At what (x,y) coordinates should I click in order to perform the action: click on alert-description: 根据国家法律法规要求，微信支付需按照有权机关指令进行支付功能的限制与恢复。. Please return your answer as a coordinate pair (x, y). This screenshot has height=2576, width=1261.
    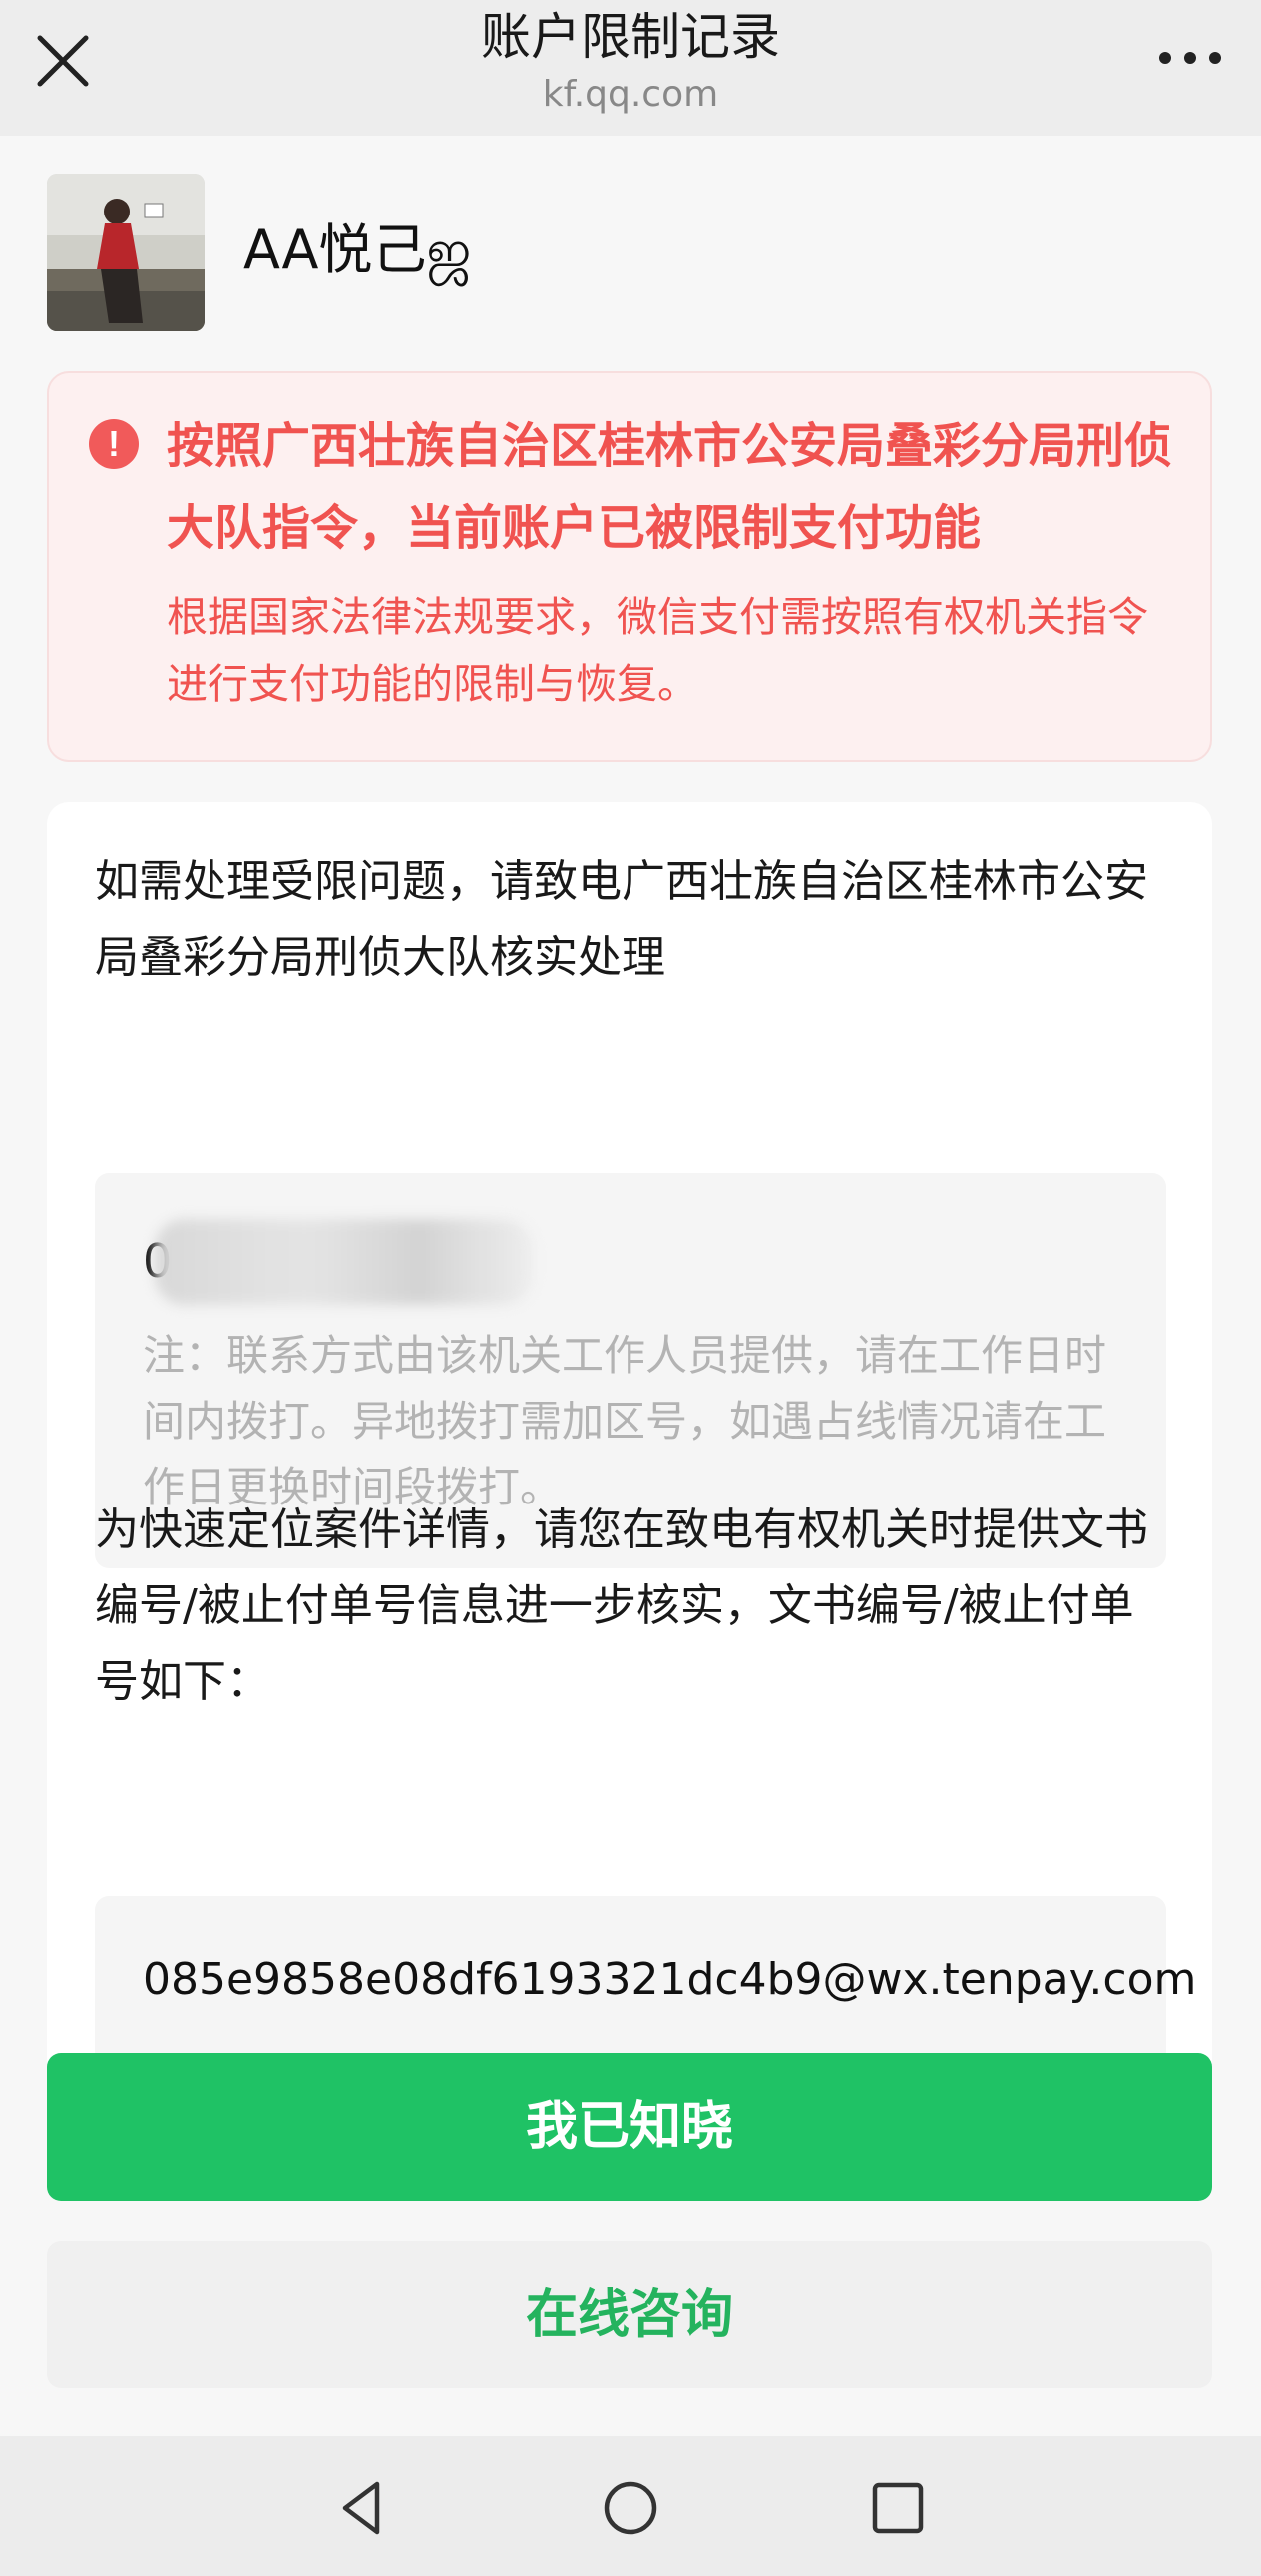
    Looking at the image, I should click on (657, 650).